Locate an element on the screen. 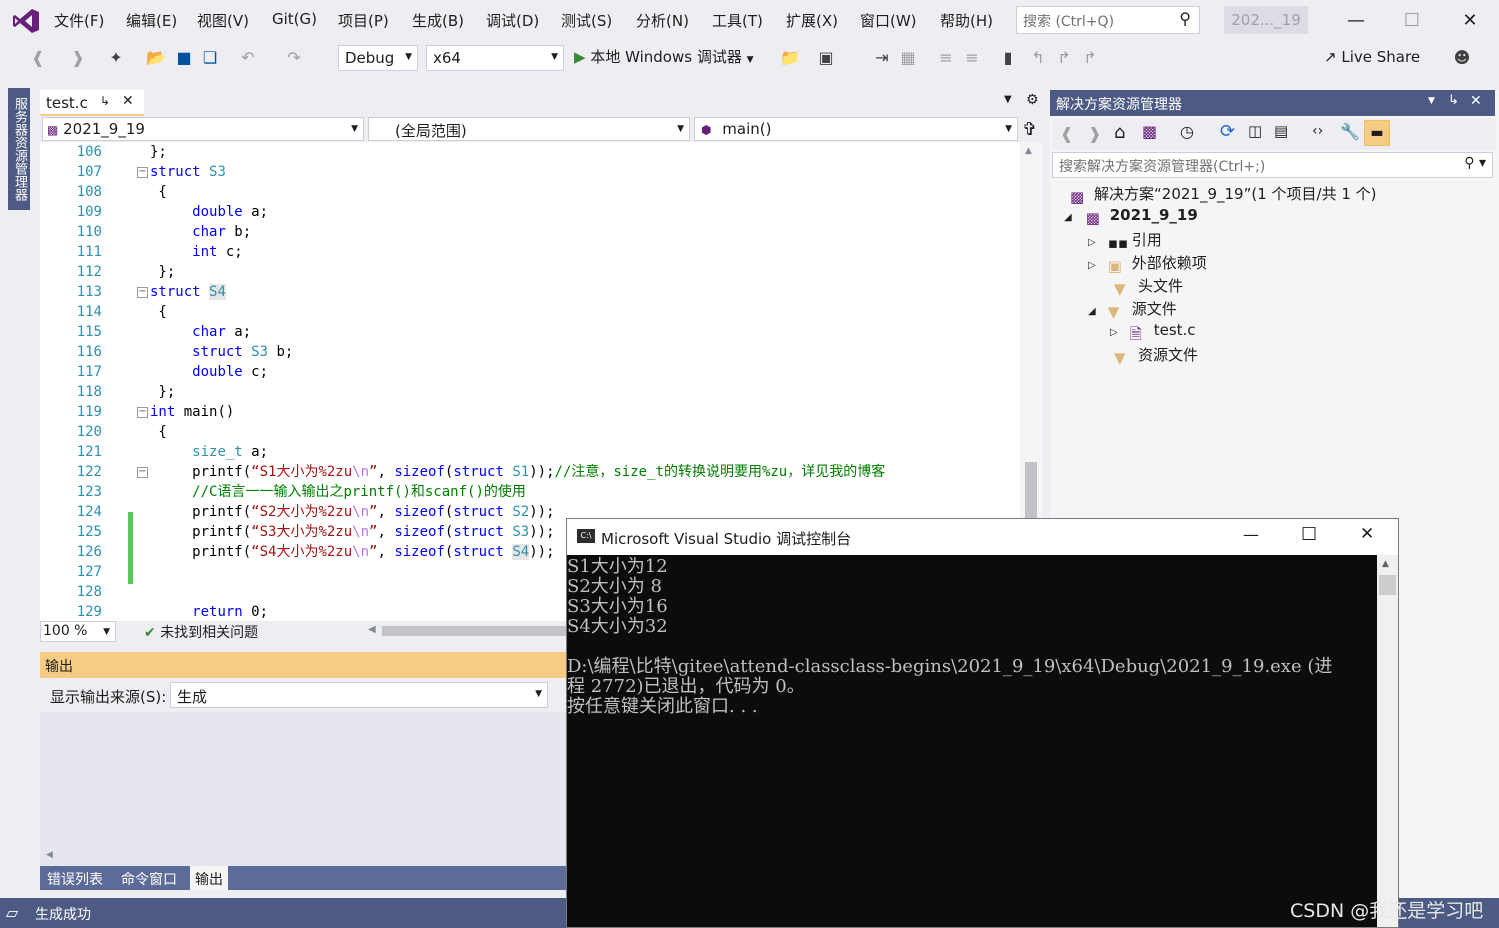 The height and width of the screenshot is (928, 1499). tree-project: ◢ ▩ 2021_9_19 is located at coordinates (1131, 216).